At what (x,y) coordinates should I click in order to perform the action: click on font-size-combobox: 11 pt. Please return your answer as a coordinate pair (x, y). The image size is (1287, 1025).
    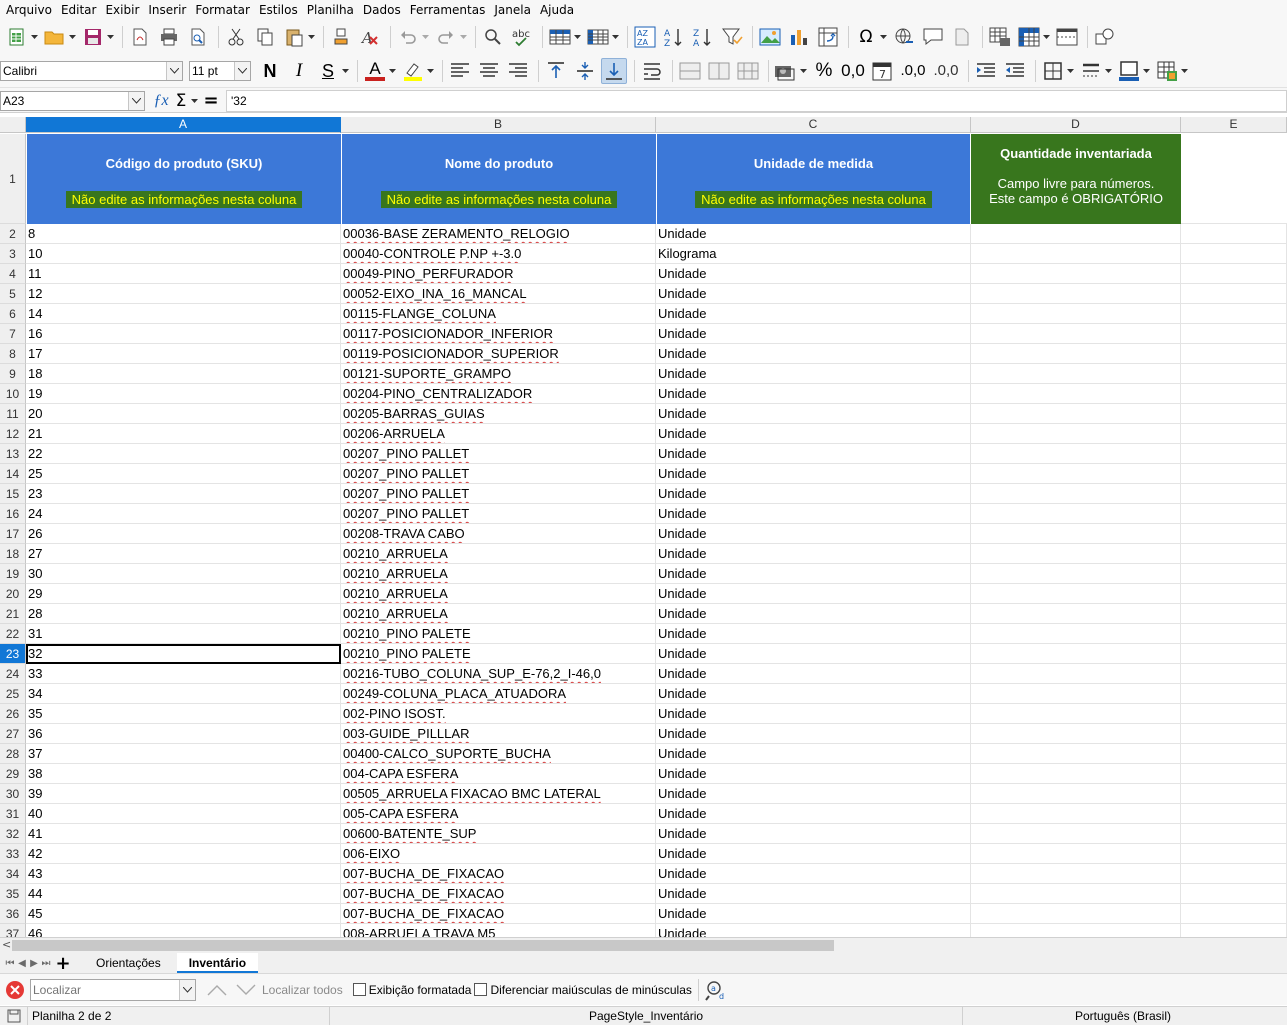
    Looking at the image, I should click on (220, 70).